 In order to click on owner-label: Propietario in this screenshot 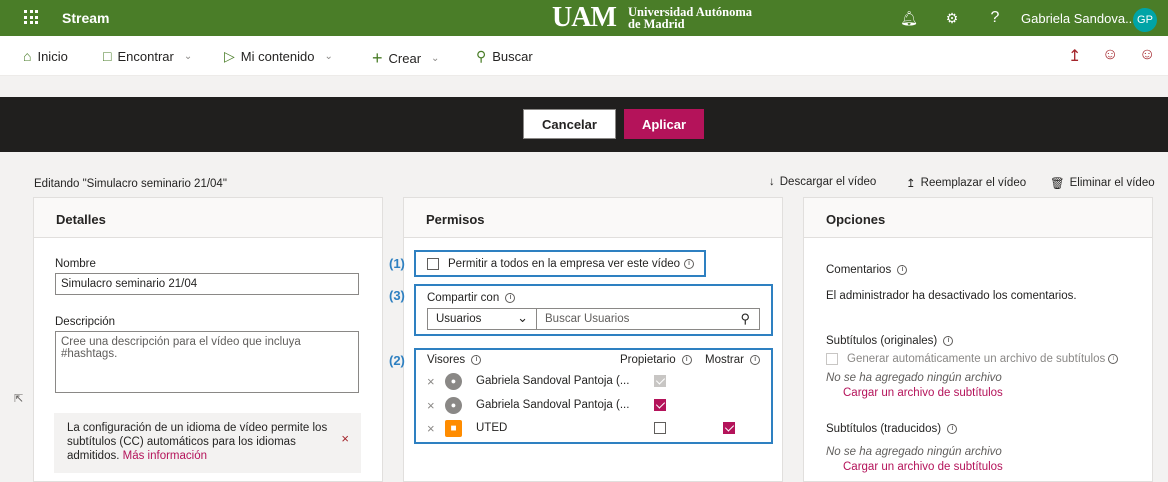, I will do `click(648, 360)`.